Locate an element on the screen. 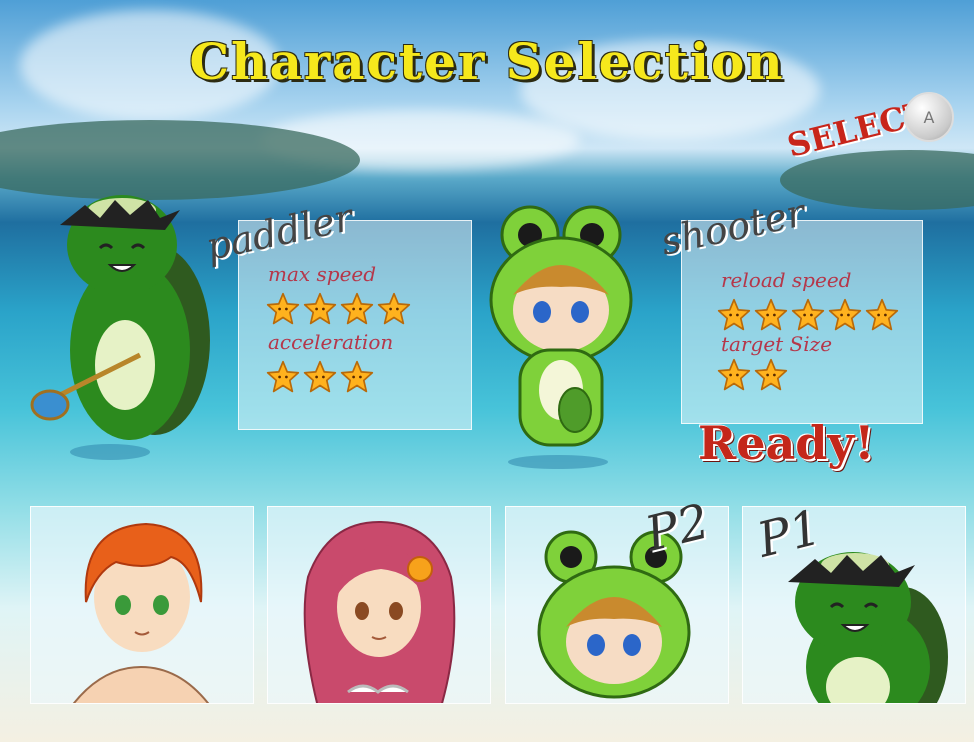 The height and width of the screenshot is (742, 974). character-card-pink-haired-girl is located at coordinates (379, 605).